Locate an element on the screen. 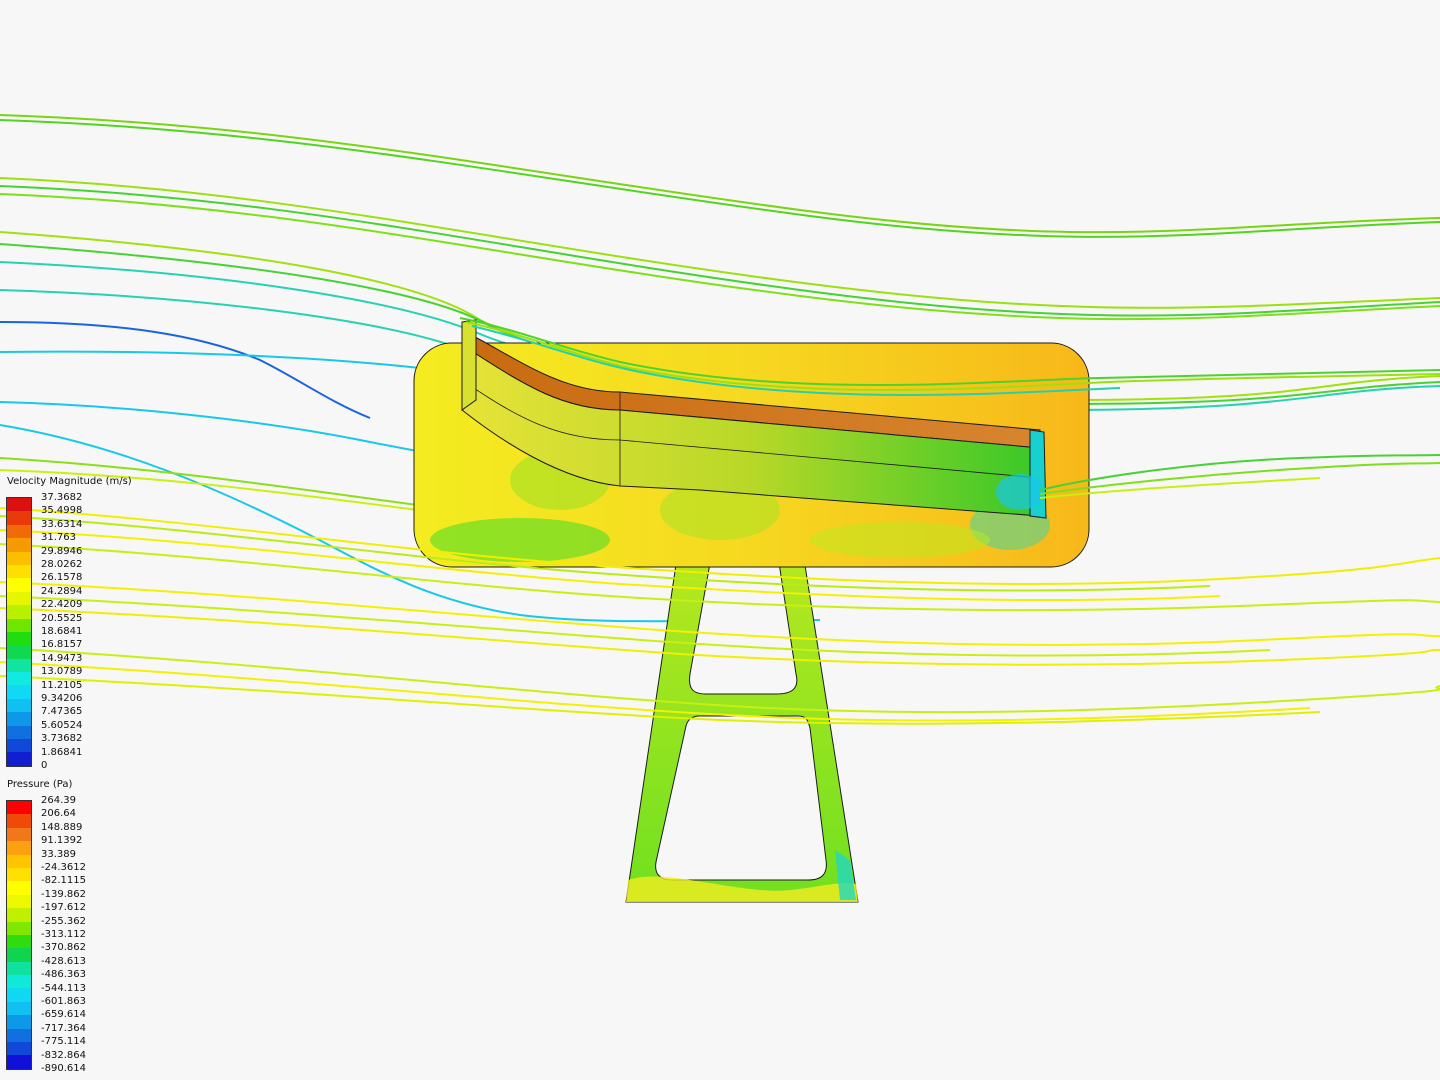  velocity_legend-label: 20.5525 is located at coordinates (62, 618).